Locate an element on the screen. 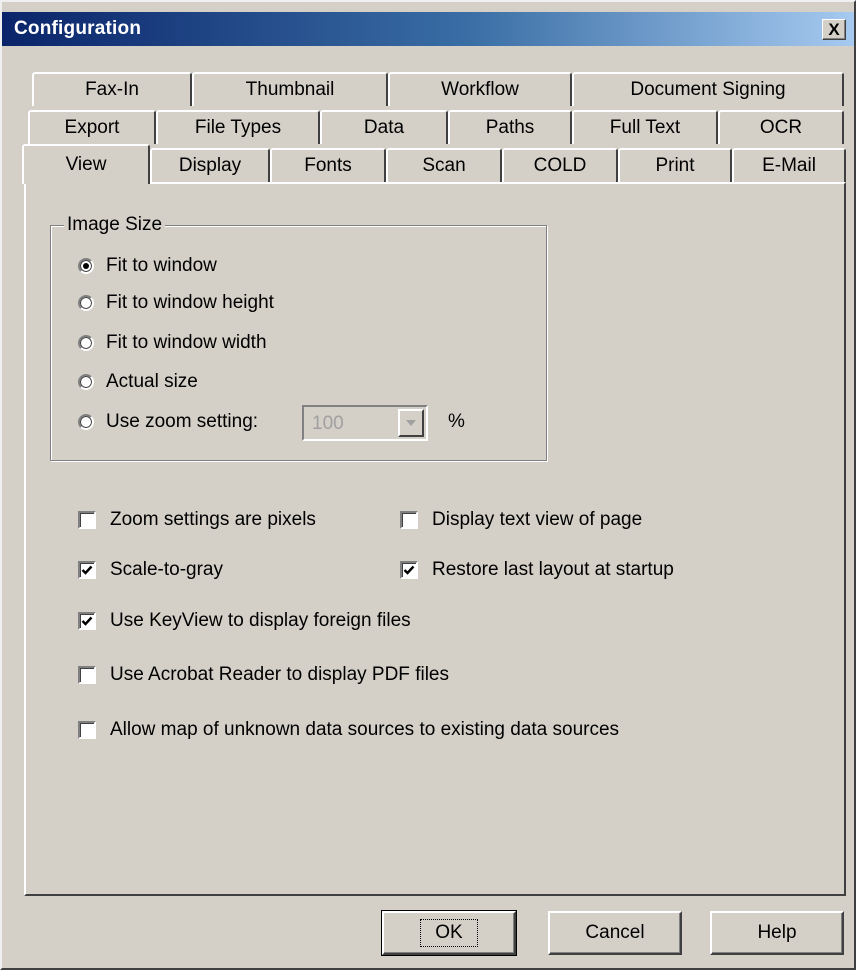  tab-scan: Scan is located at coordinates (444, 165).